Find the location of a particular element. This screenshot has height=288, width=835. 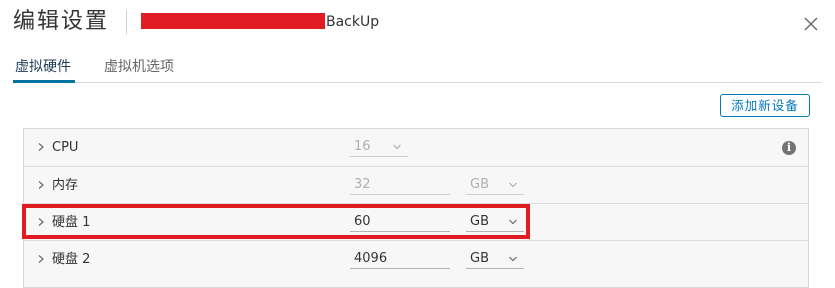

hardware-row-disk-1: 硬盘 1 60 GB is located at coordinates (416, 222).